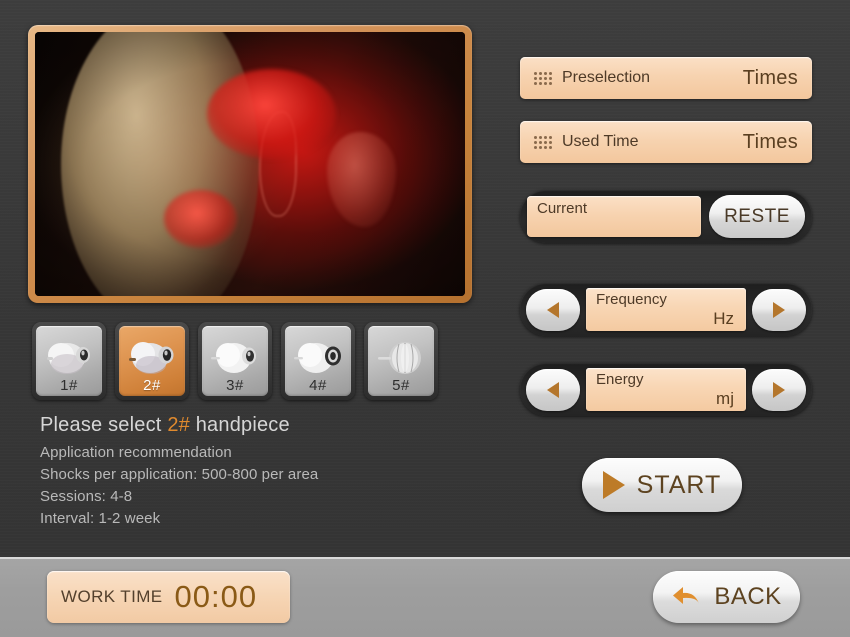 The width and height of the screenshot is (850, 637). Describe the element at coordinates (235, 385) in the screenshot. I see `handpiece-label: 3#` at that location.